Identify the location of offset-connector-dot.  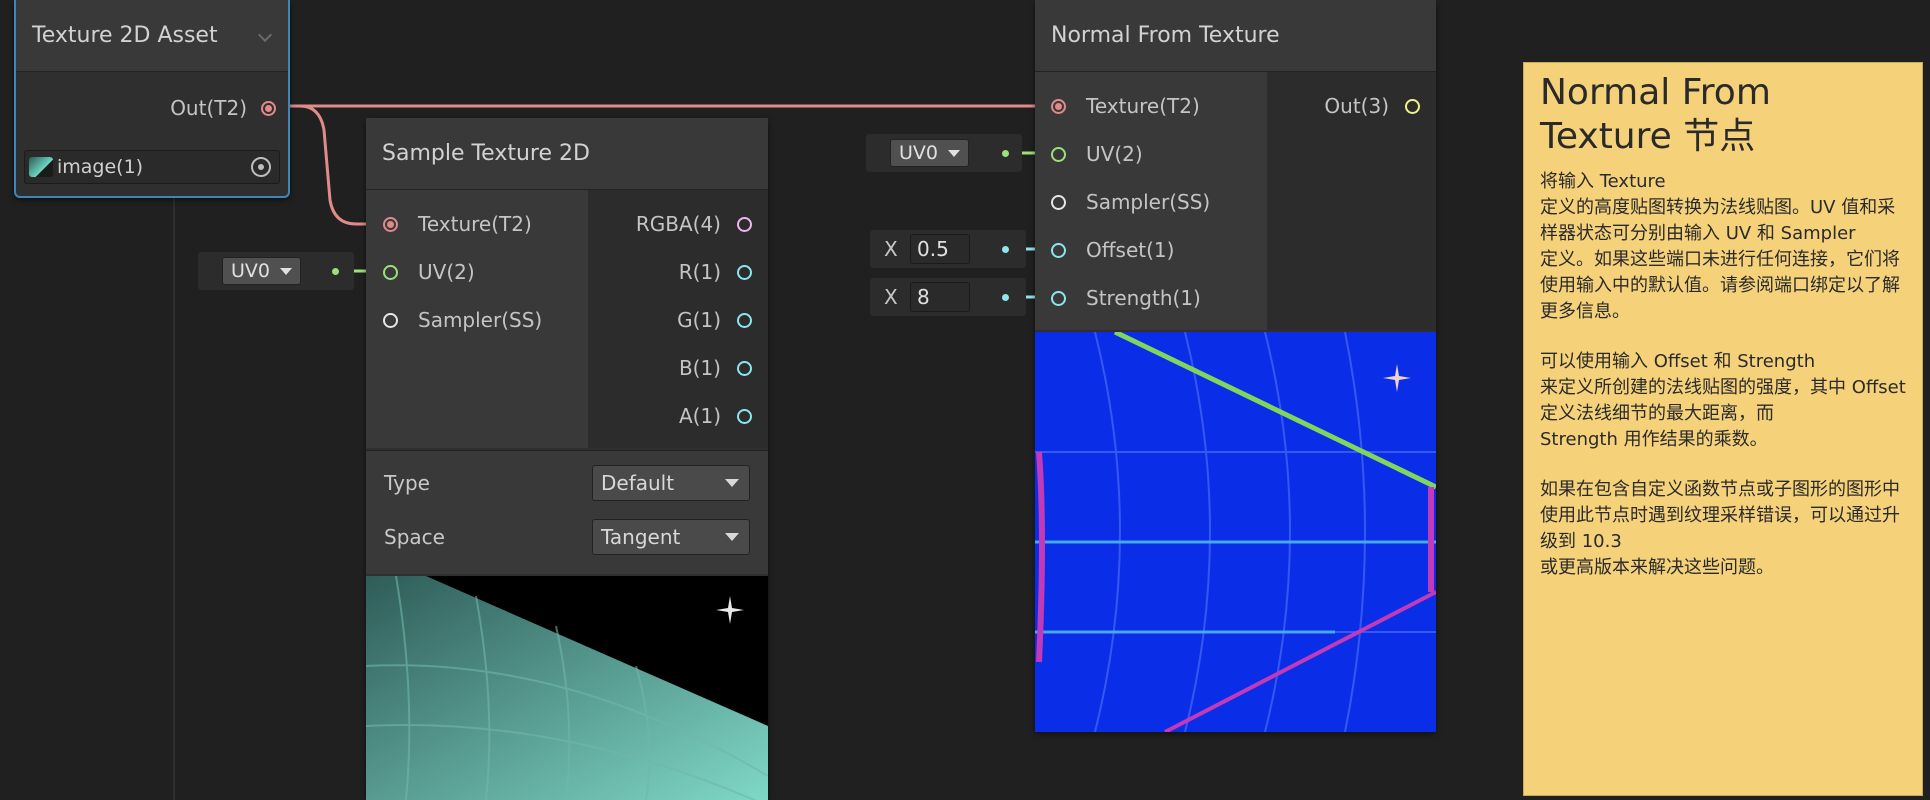
(1005, 249).